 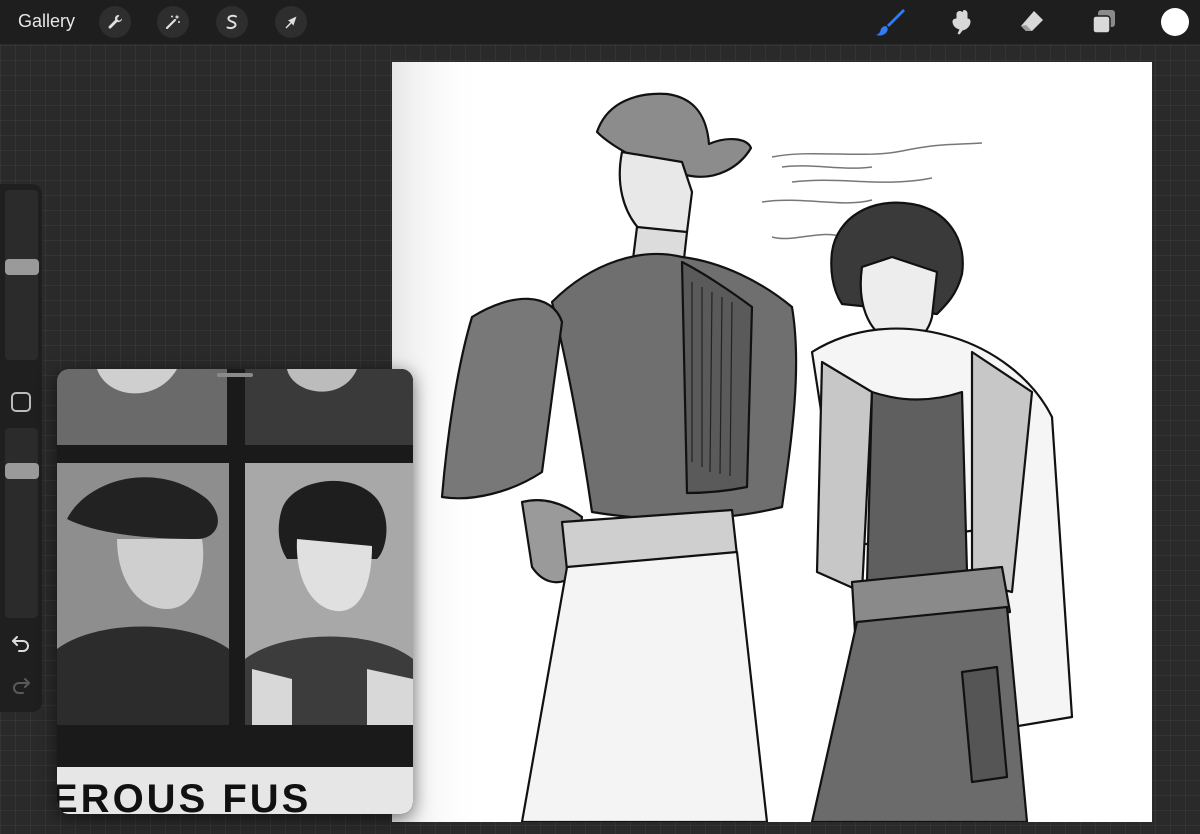 I want to click on left-sidebar, so click(x=21, y=448).